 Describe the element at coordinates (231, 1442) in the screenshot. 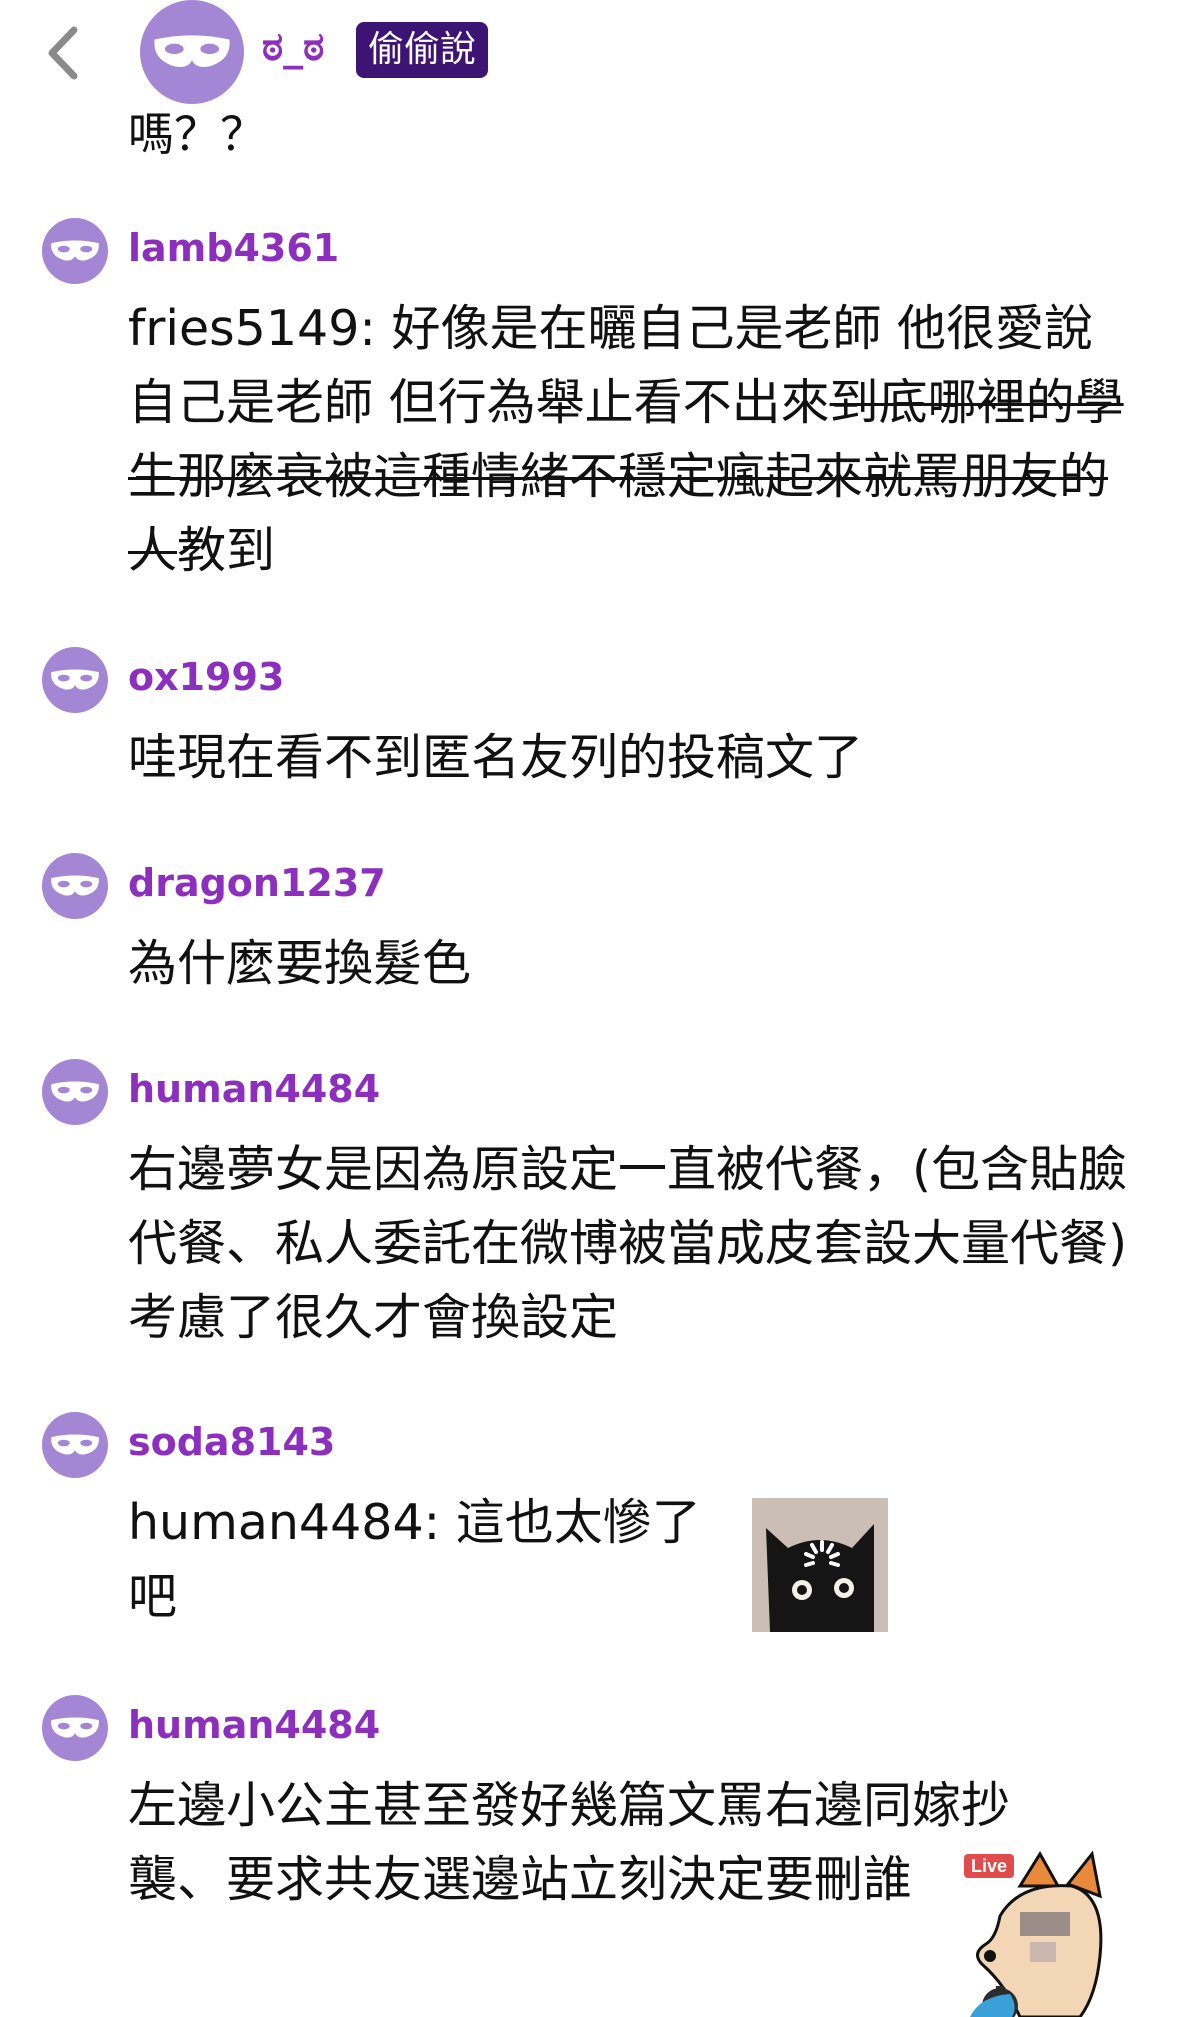

I see `comment-username: soda8143` at that location.